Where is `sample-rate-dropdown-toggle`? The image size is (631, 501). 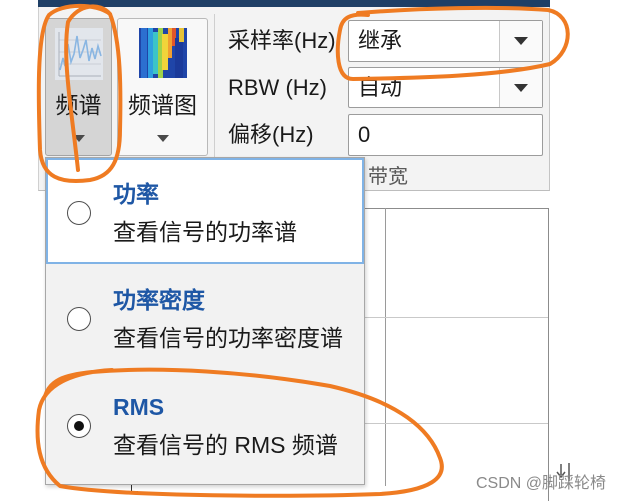
sample-rate-dropdown-toggle is located at coordinates (520, 41).